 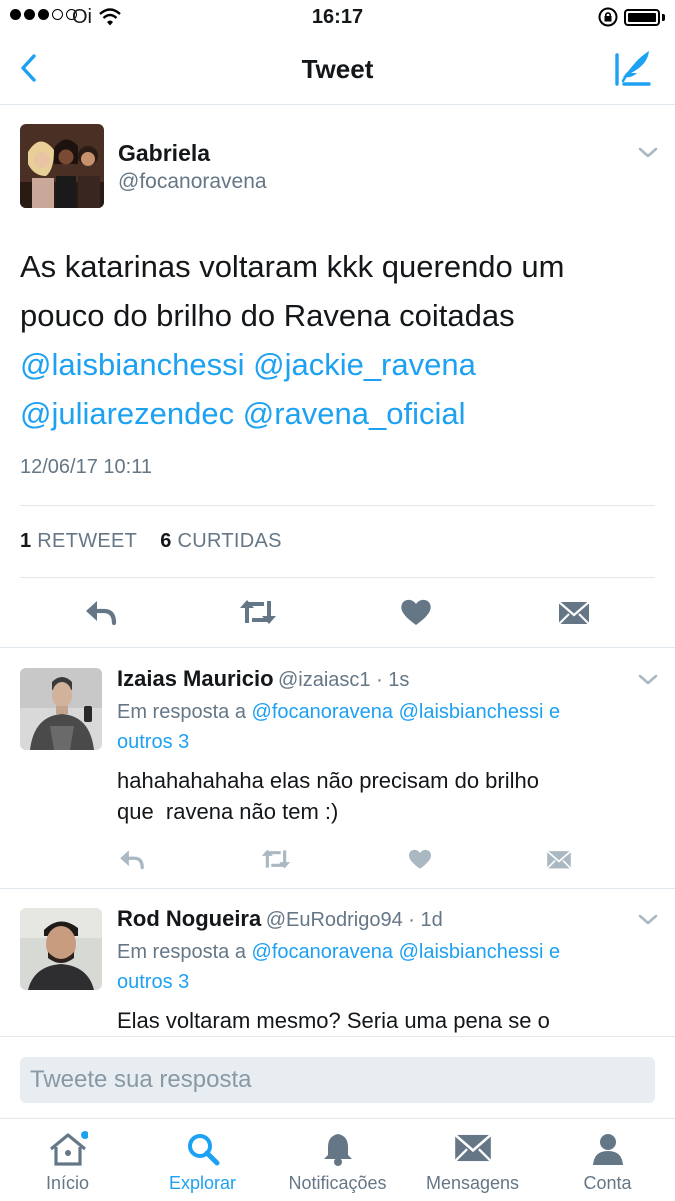 I want to click on tab-label: Notificações, so click(x=337, y=1183).